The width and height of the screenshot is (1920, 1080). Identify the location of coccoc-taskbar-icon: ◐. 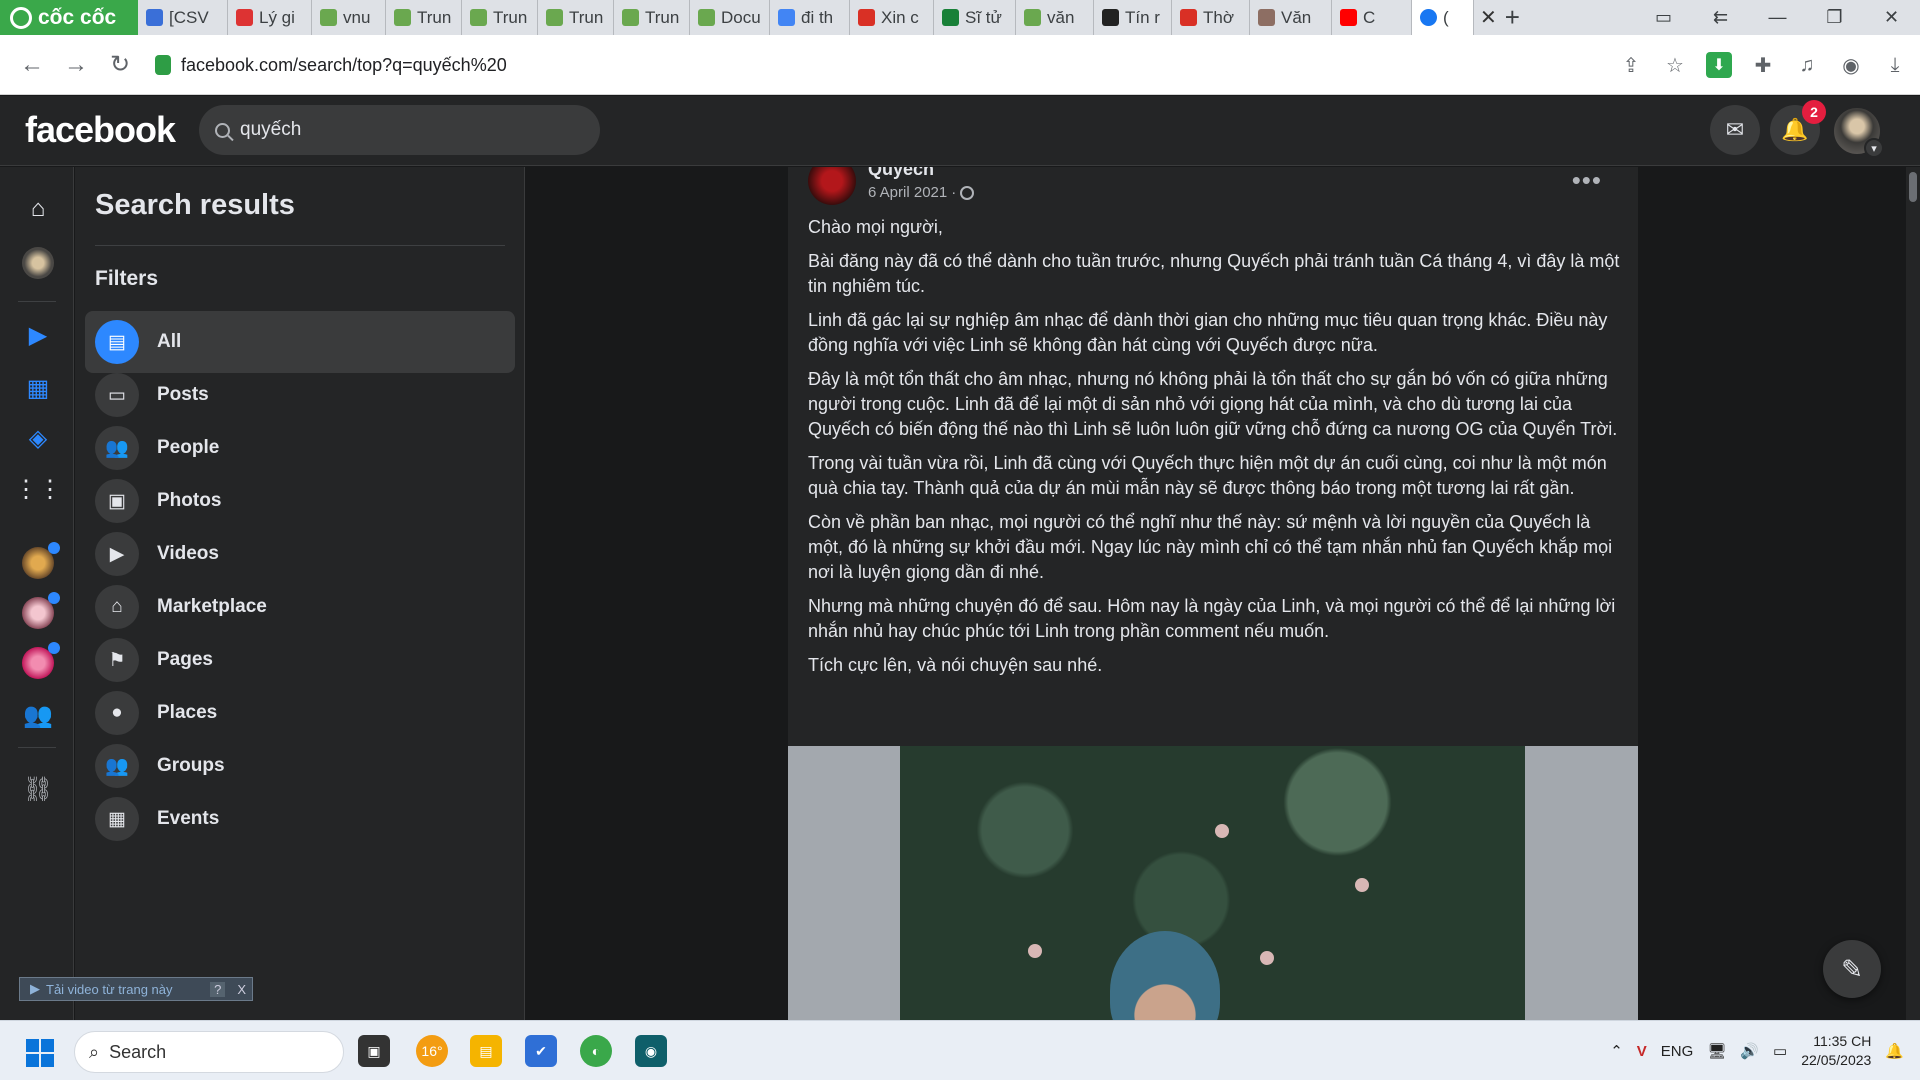
(596, 1051).